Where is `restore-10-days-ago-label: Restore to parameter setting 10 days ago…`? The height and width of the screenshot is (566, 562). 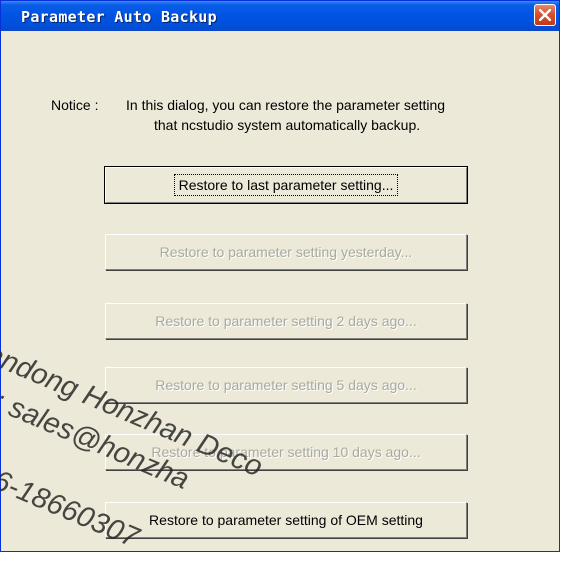
restore-10-days-ago-label: Restore to parameter setting 10 days ago… is located at coordinates (286, 452).